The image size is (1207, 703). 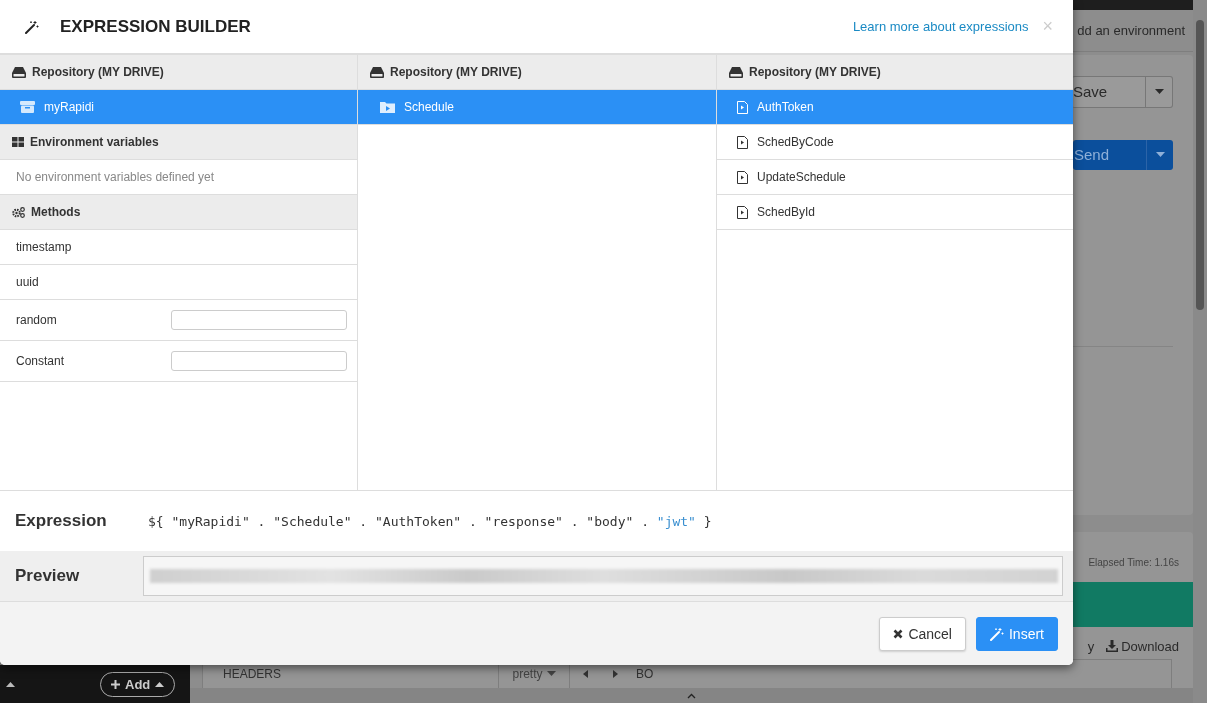 What do you see at coordinates (895, 142) in the screenshot?
I see `list-item: SchedByCode` at bounding box center [895, 142].